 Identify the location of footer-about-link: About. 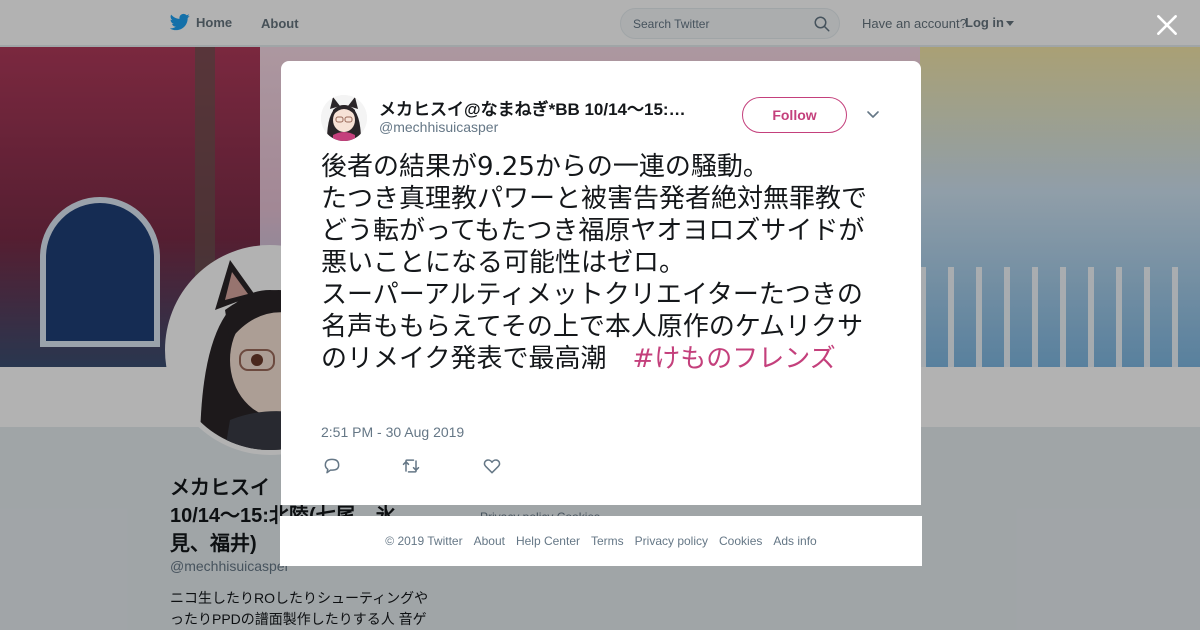
(489, 541).